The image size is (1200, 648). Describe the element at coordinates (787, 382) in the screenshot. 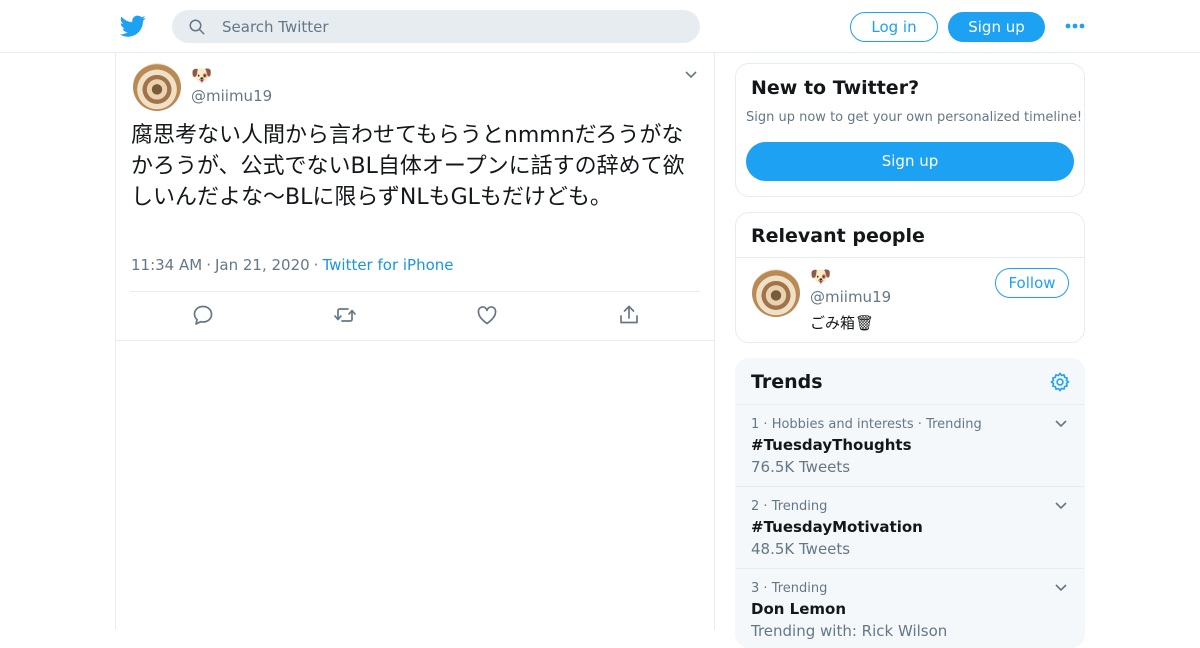

I see `card-title: Trends` at that location.